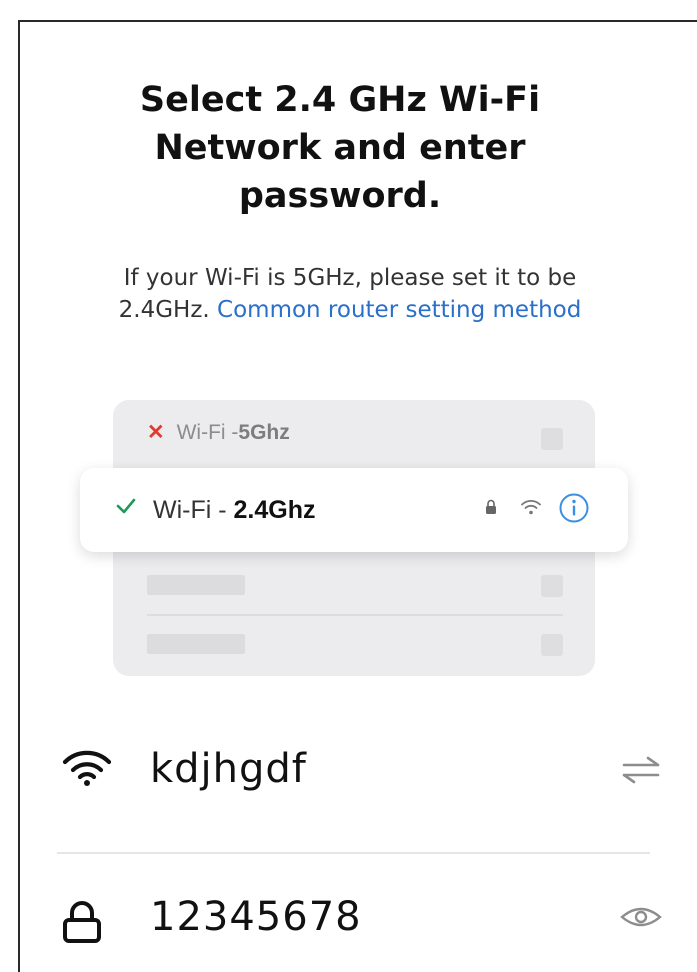 The image size is (697, 972). I want to click on field-divider, so click(353, 853).